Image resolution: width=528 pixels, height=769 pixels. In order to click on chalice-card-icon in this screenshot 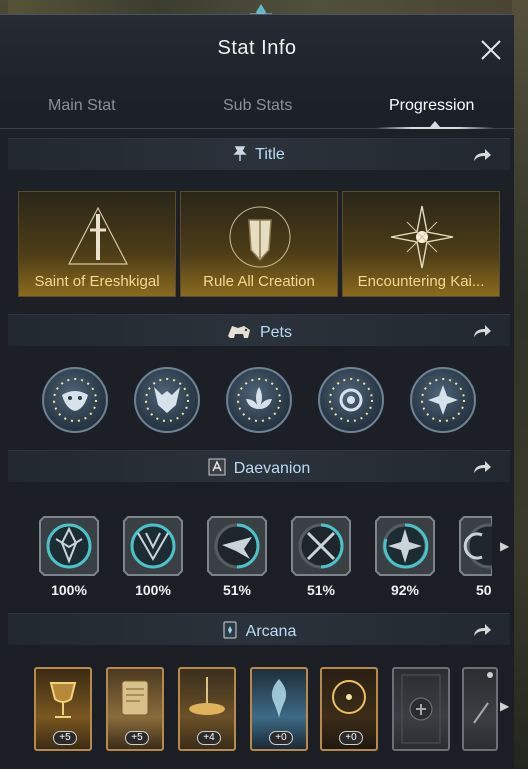, I will do `click(63, 700)`.